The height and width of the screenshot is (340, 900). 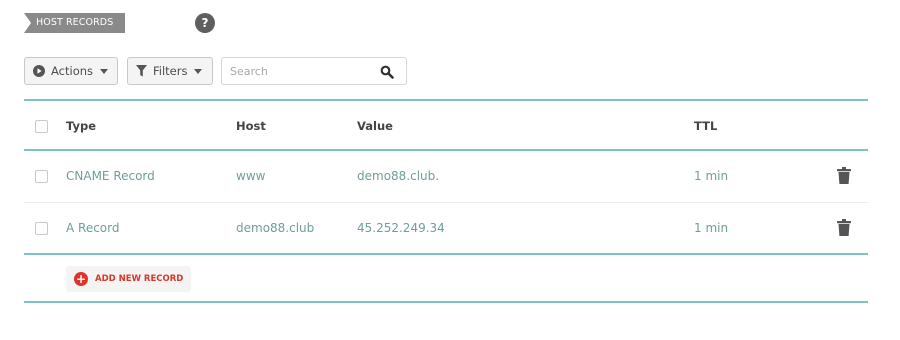 I want to click on filter-icon, so click(x=141, y=71).